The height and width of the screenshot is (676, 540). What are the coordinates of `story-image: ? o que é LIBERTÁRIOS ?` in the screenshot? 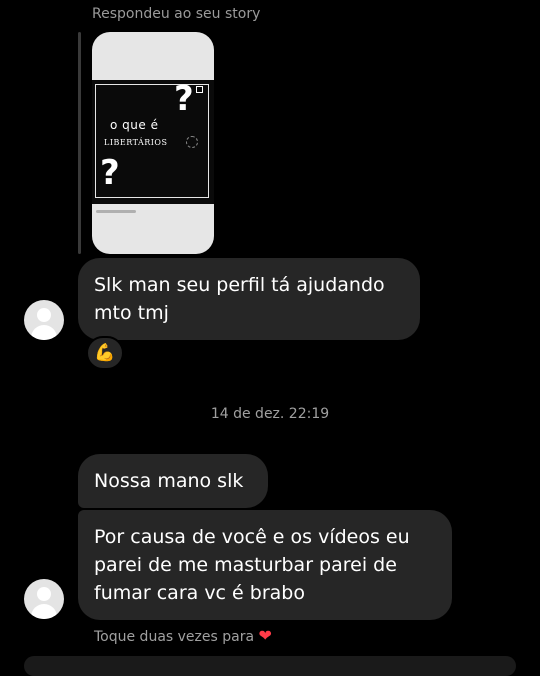 It's located at (153, 142).